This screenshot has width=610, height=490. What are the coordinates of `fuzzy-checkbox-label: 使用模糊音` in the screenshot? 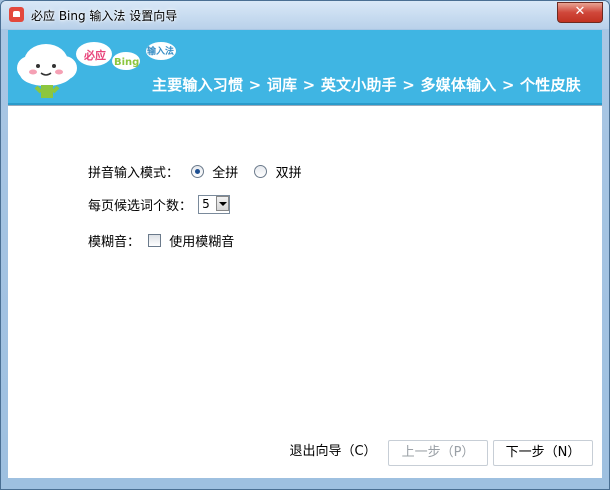 It's located at (201, 240).